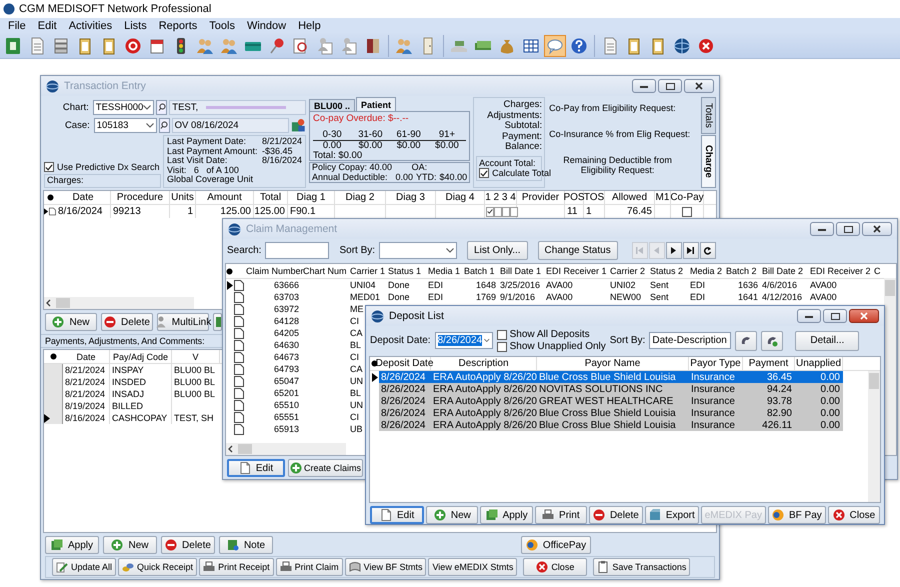 The height and width of the screenshot is (587, 900). Describe the element at coordinates (272, 271) in the screenshot. I see `column-header: Claim Number` at that location.